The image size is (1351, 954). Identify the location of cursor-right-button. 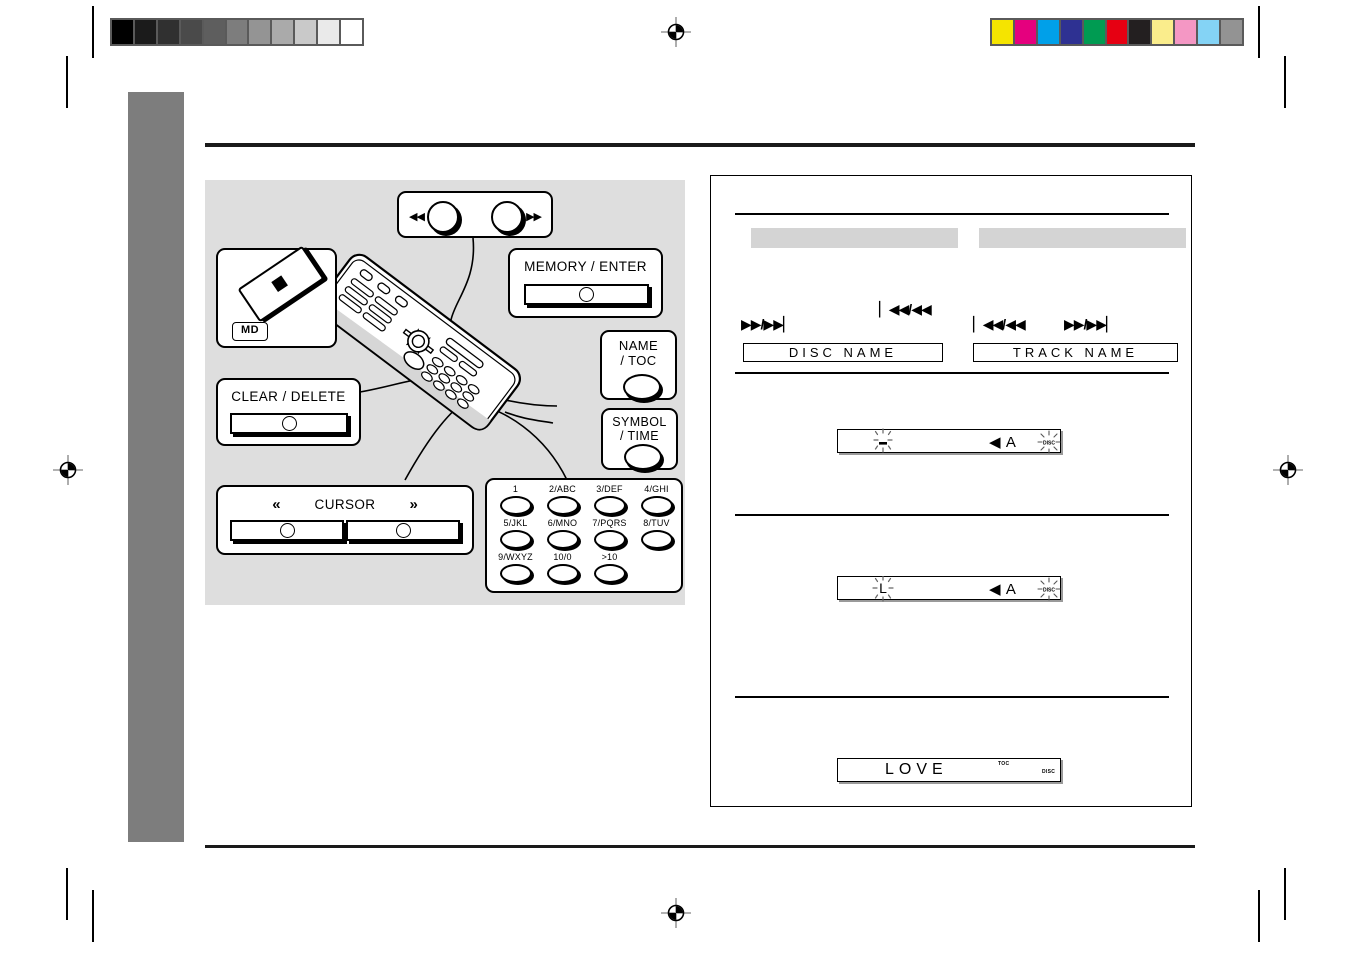
(403, 530).